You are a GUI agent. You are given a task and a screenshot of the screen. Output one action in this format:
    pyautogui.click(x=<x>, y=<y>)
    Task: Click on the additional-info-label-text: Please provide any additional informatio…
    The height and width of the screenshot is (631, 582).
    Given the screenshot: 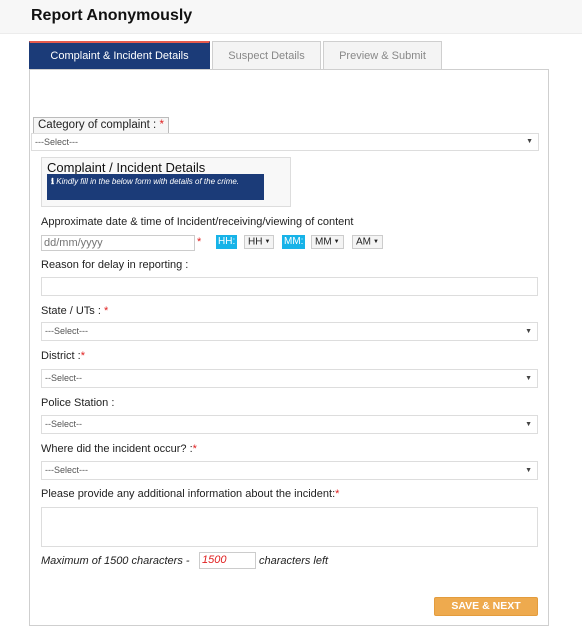 What is the action you would take?
    pyautogui.click(x=188, y=494)
    